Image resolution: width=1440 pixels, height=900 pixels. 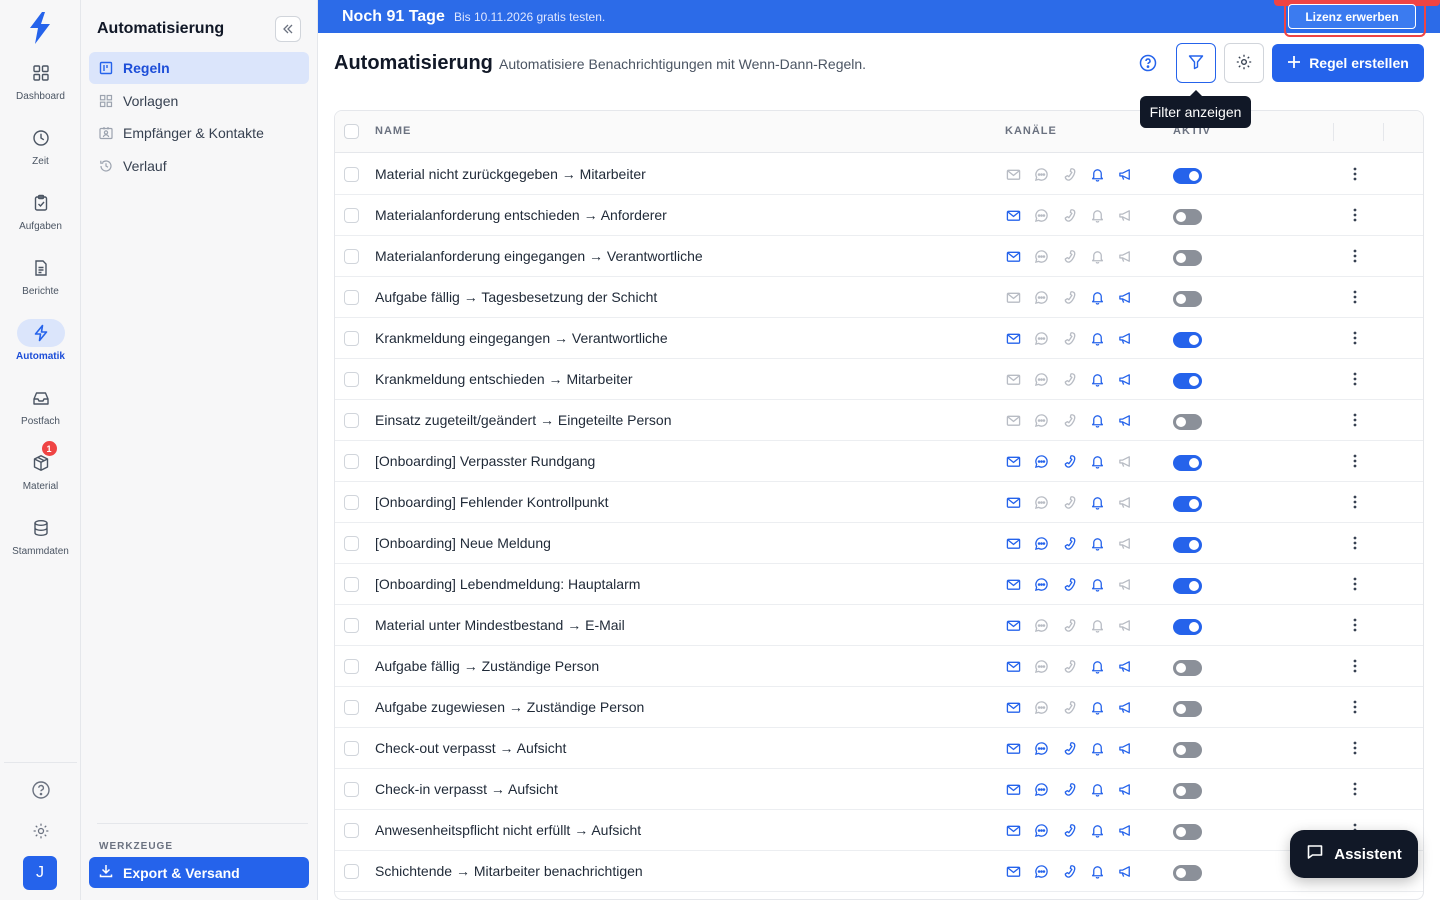 I want to click on table-row: [Onboarding] Lebendmeldung: Hauptalarm, so click(x=879, y=584).